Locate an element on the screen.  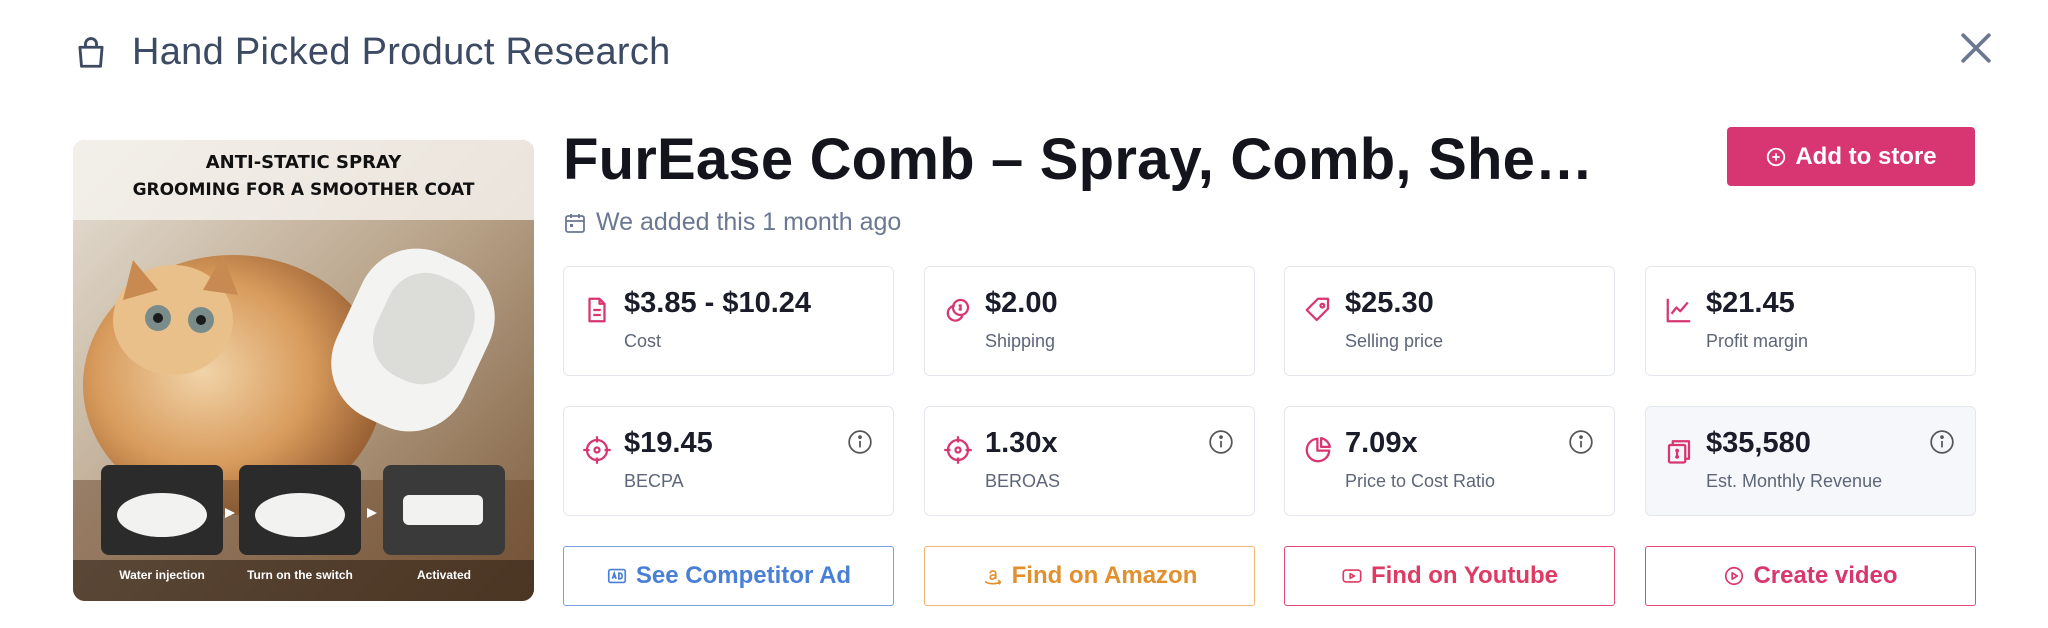
metric-value: $3.85 - $10.24 is located at coordinates (718, 303).